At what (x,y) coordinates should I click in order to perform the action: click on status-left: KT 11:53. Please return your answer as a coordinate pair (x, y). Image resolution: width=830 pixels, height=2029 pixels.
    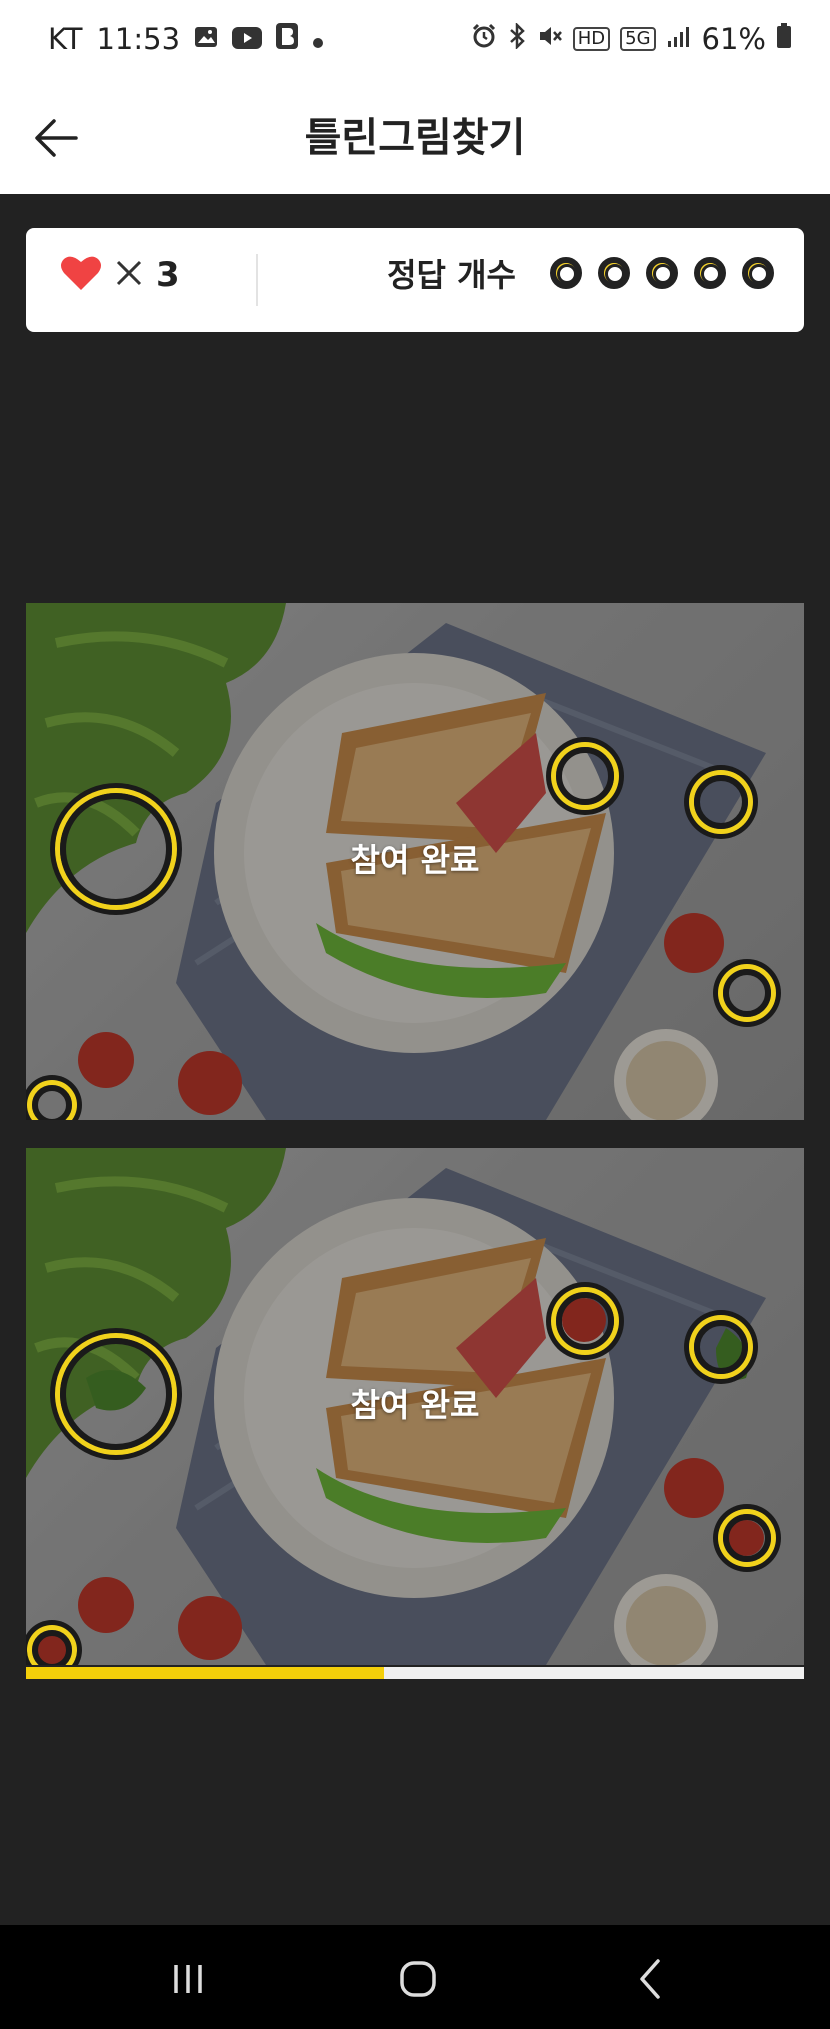
    Looking at the image, I should click on (186, 39).